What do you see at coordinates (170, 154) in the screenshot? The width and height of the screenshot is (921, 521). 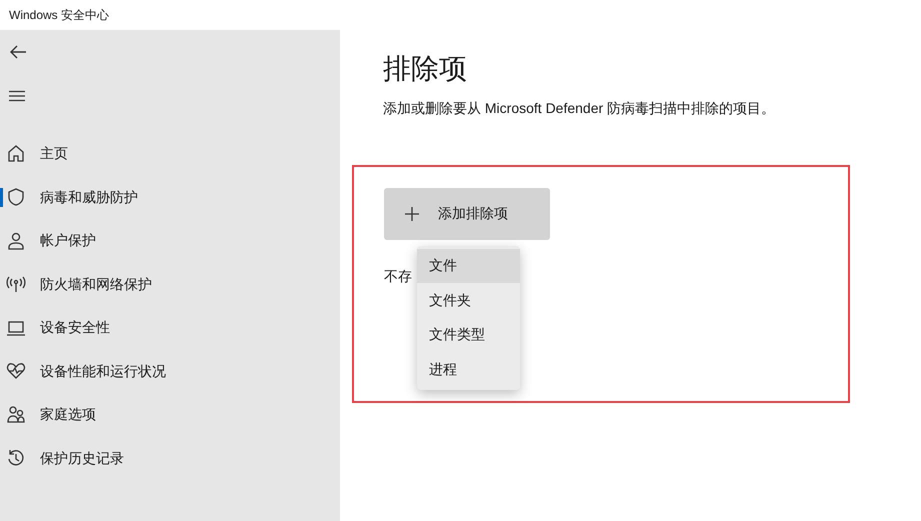 I see `sidebar-item: 主页` at bounding box center [170, 154].